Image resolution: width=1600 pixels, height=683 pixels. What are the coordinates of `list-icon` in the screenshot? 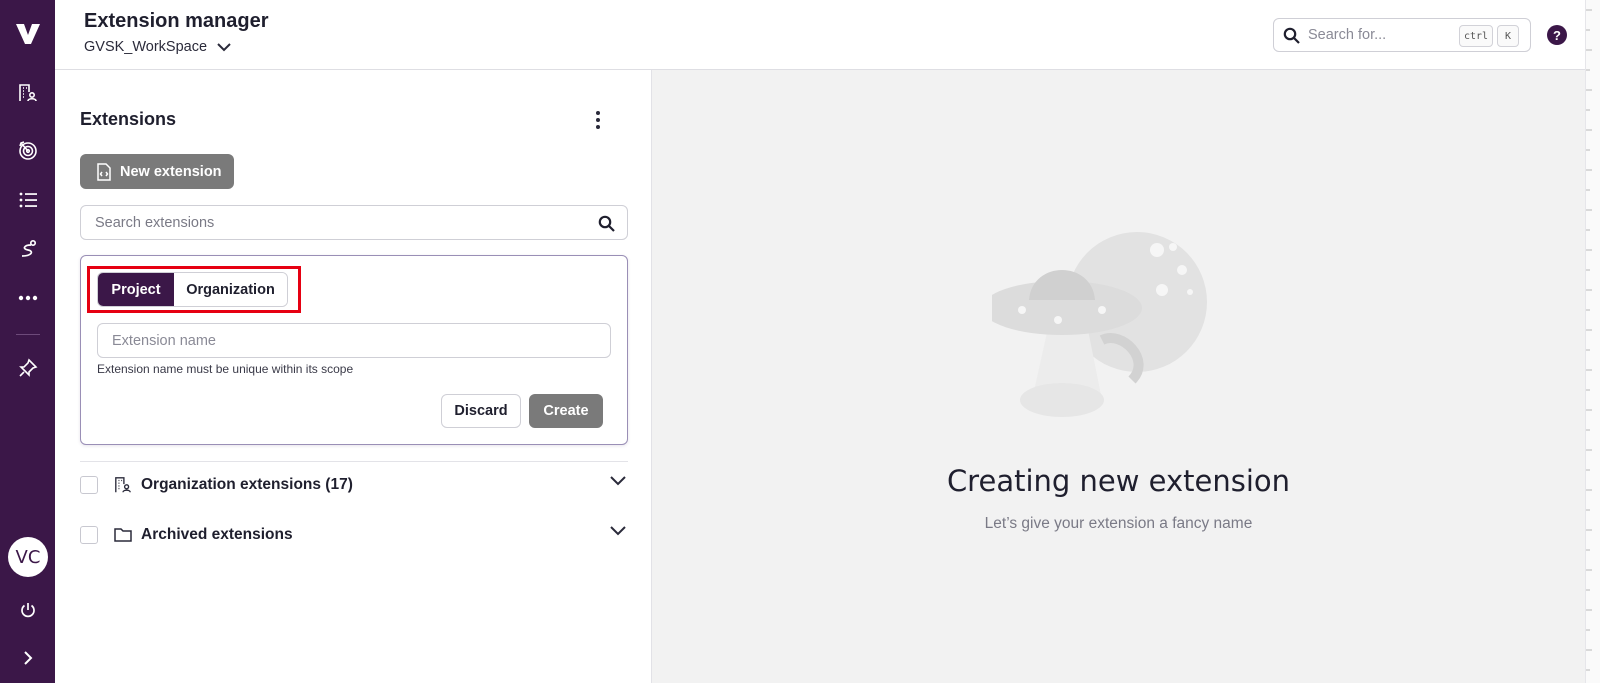 It's located at (28, 200).